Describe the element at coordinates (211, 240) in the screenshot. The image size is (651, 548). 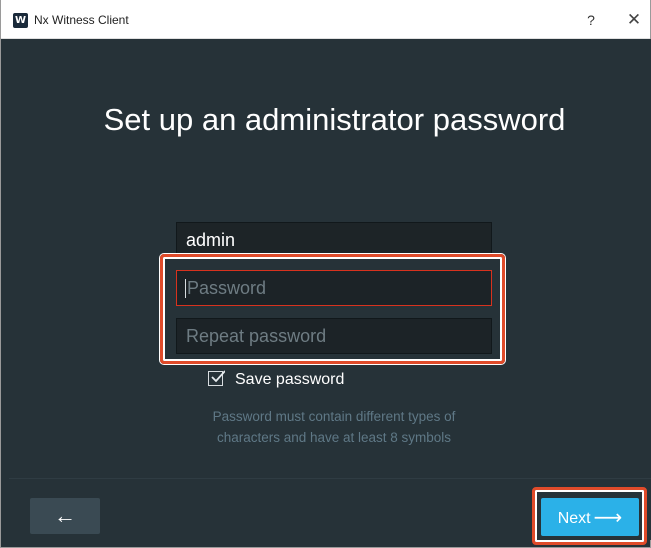
I see `login-value: admin` at that location.